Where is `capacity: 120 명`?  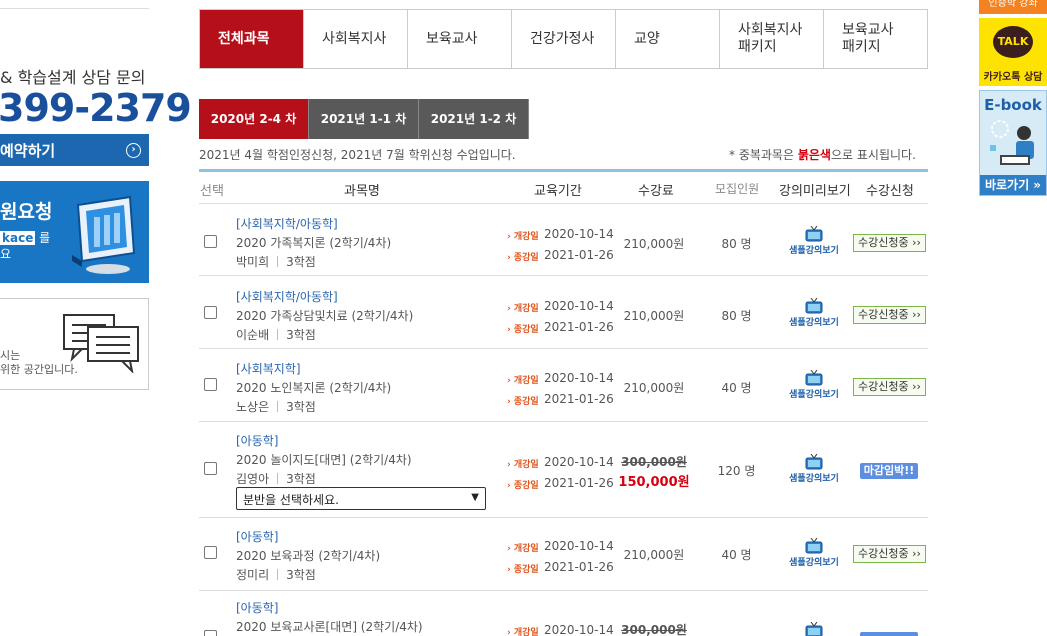
capacity: 120 명 is located at coordinates (736, 471).